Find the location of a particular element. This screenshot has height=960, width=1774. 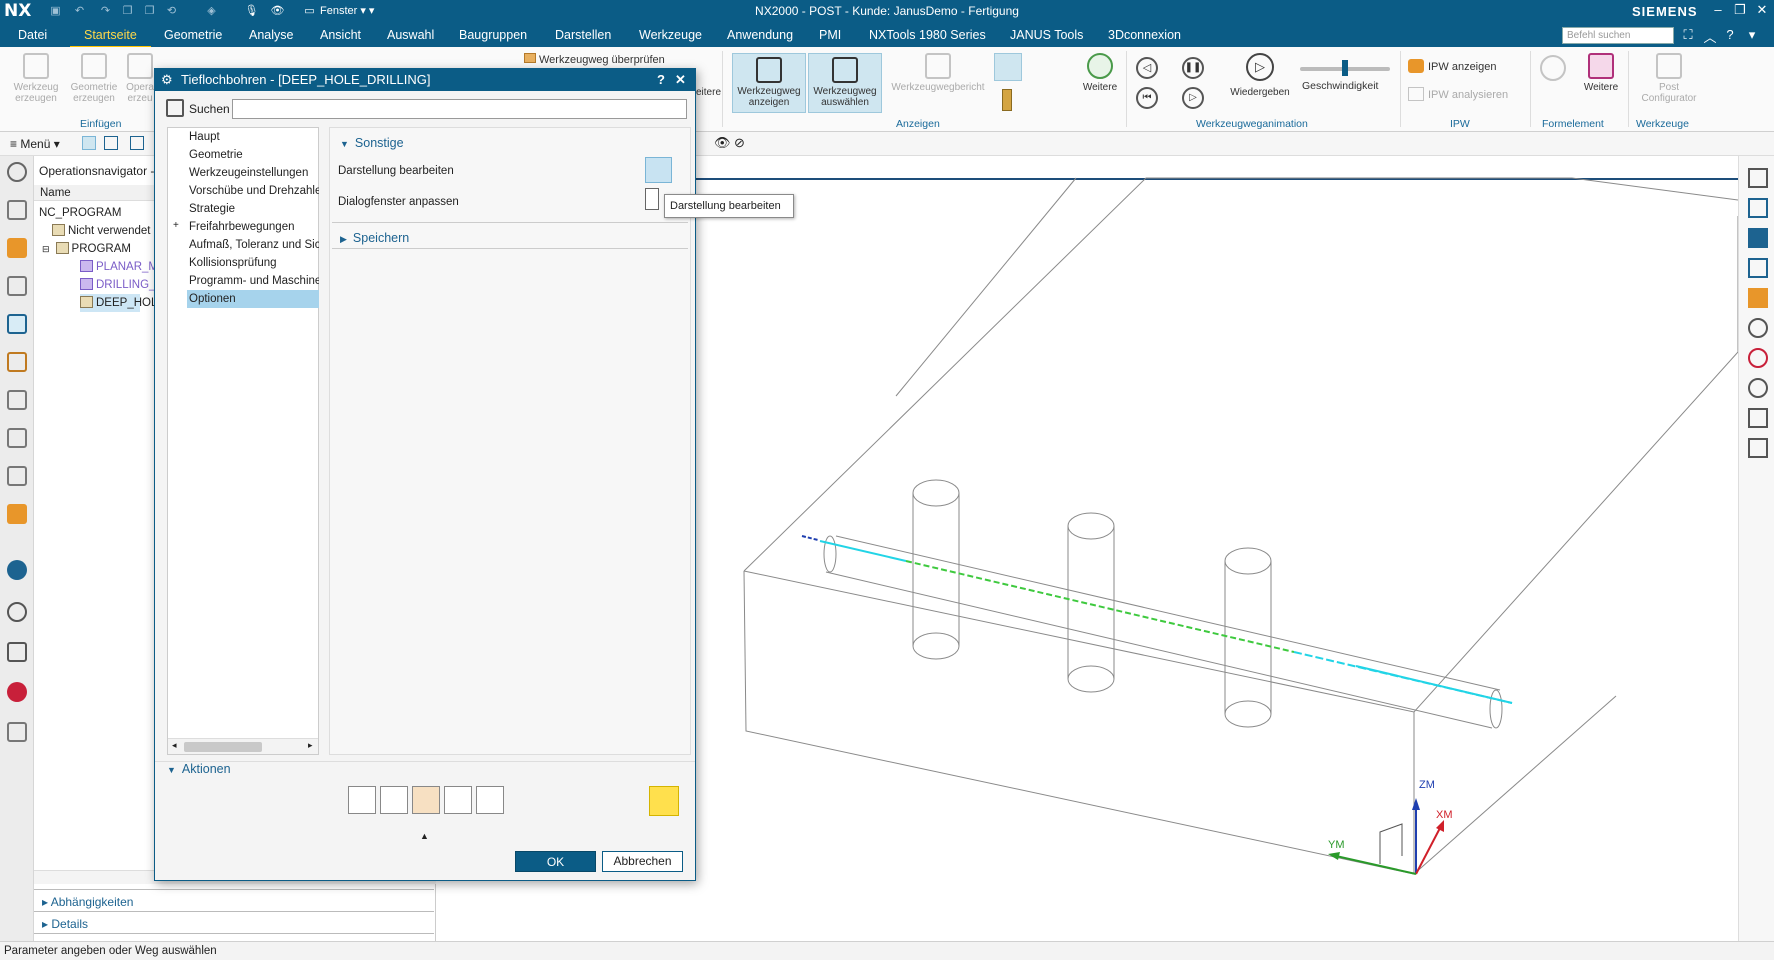

tree-row-deep-hole: DEEP_HOL is located at coordinates (118, 303).